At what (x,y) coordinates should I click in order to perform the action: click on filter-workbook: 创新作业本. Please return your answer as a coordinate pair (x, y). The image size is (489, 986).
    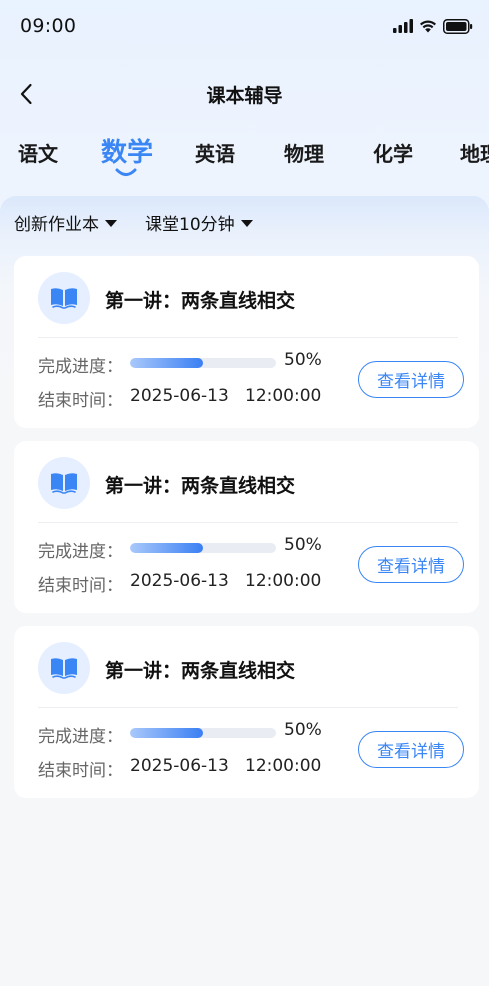
    Looking at the image, I should click on (65, 222).